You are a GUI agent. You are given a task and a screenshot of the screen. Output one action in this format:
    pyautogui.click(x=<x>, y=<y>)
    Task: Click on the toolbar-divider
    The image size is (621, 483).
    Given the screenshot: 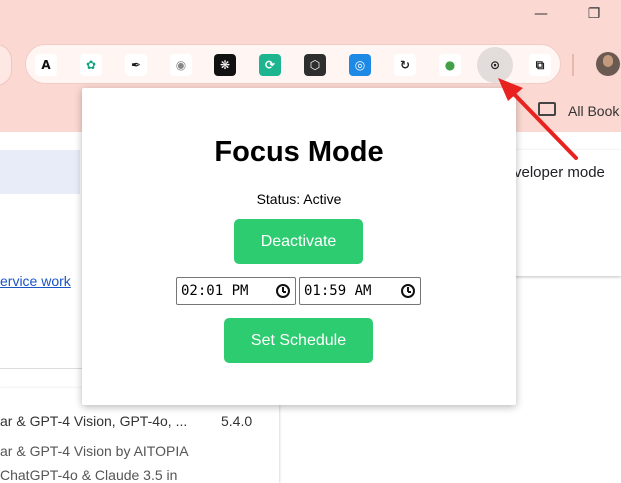 What is the action you would take?
    pyautogui.click(x=573, y=65)
    